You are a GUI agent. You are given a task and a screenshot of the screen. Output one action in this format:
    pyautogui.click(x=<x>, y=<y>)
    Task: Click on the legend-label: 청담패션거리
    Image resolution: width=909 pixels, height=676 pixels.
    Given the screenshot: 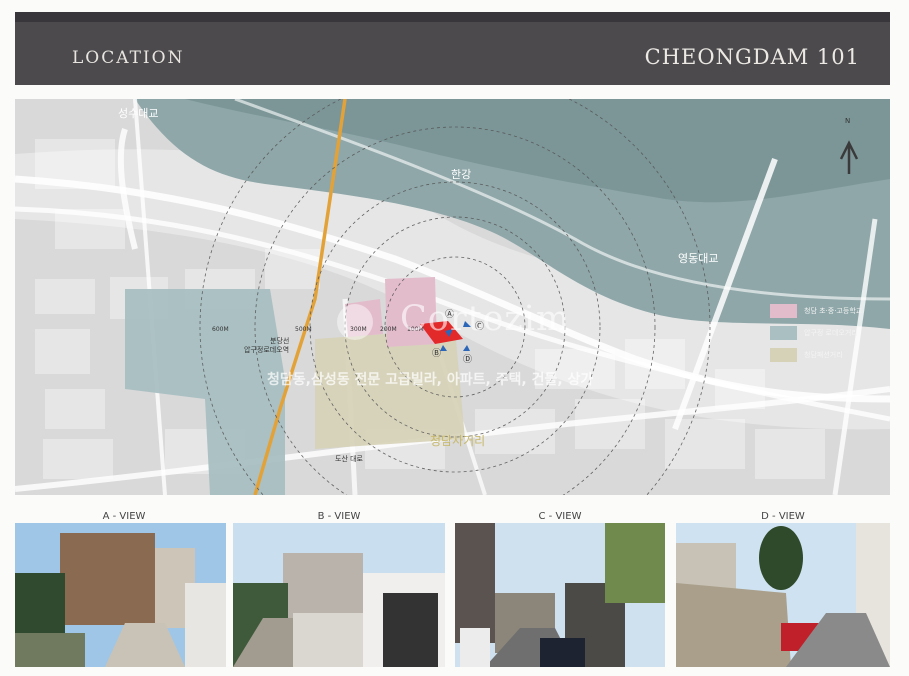 What is the action you would take?
    pyautogui.click(x=823, y=355)
    